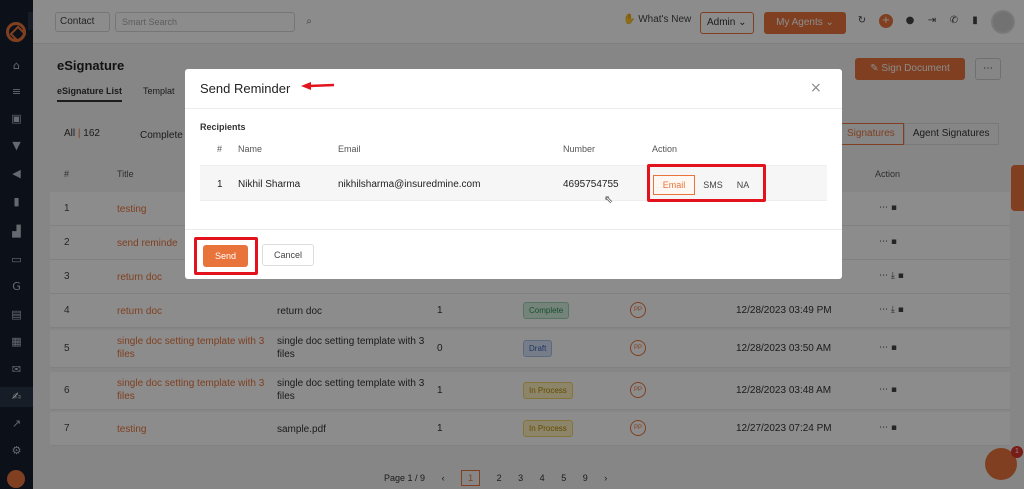 This screenshot has height=489, width=1024. Describe the element at coordinates (318, 86) in the screenshot. I see `red-arrow-annotation` at that location.